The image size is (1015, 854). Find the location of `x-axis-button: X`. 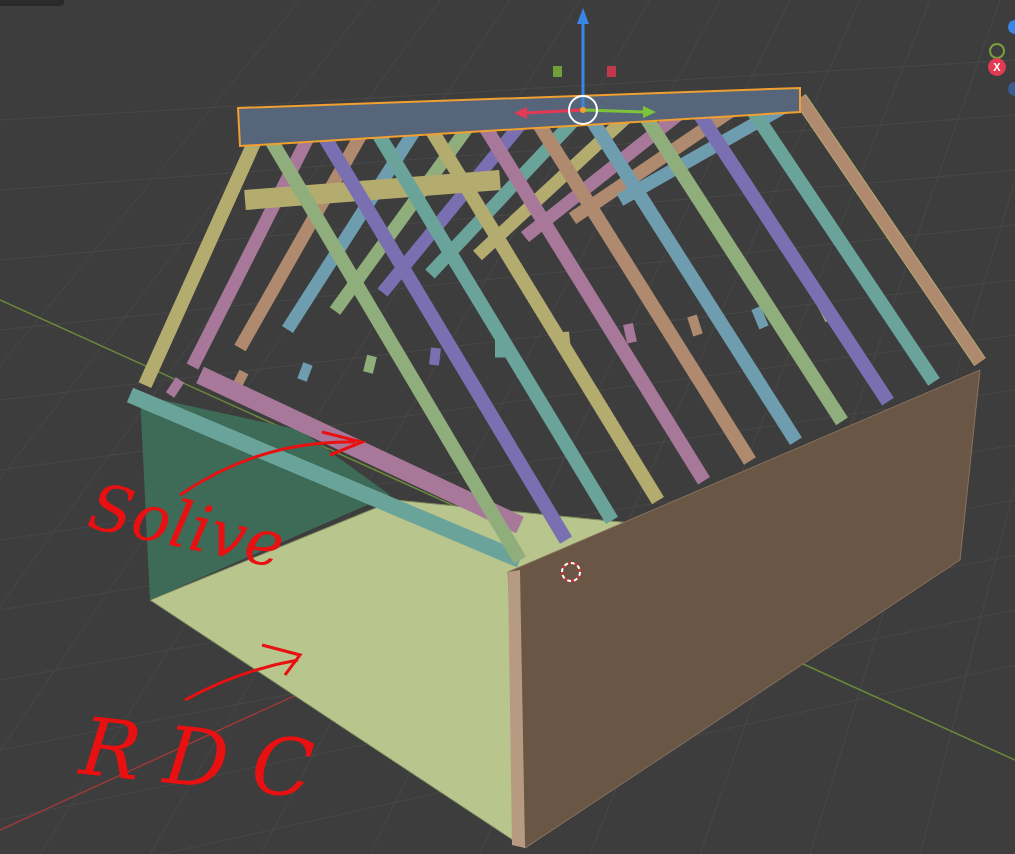

x-axis-button: X is located at coordinates (997, 67).